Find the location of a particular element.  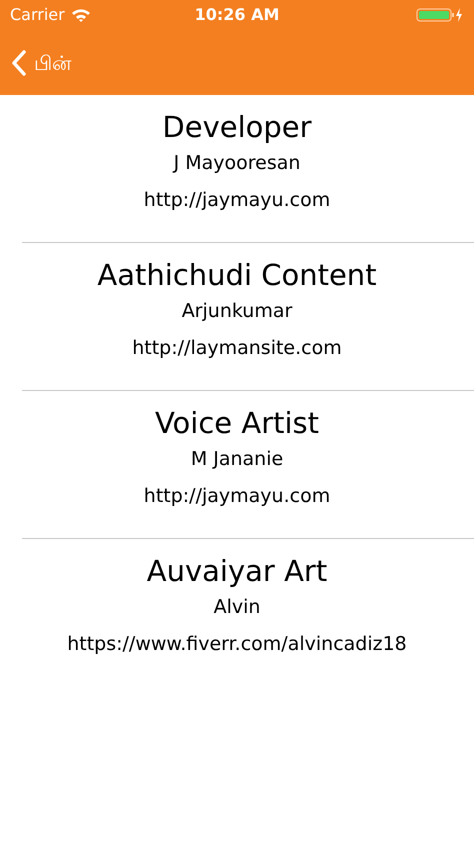

carrier-label: Carrier is located at coordinates (37, 15).